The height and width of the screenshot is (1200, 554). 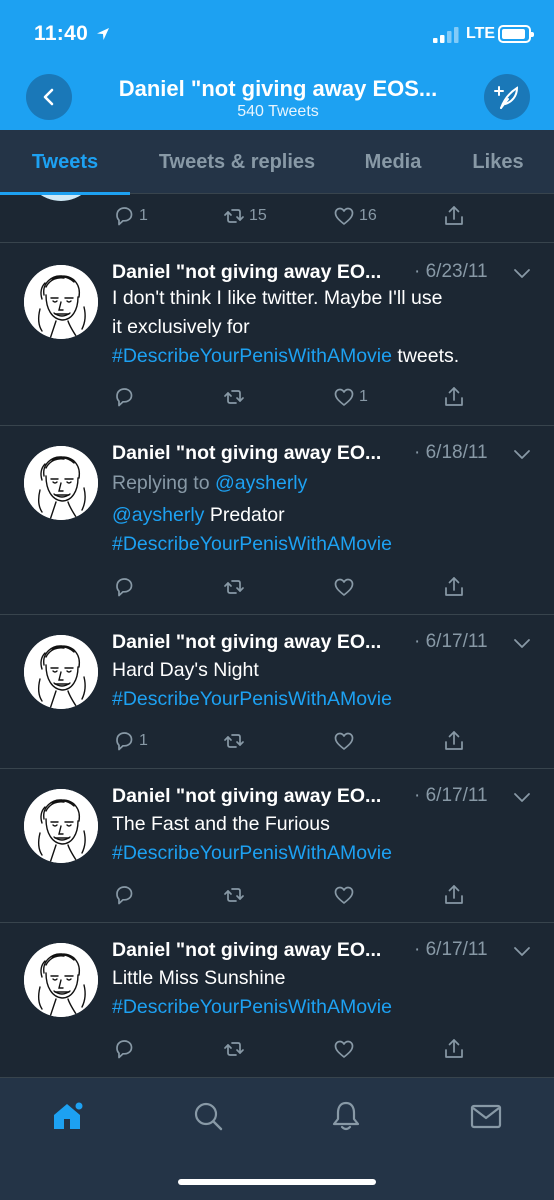 I want to click on back-button, so click(x=49, y=97).